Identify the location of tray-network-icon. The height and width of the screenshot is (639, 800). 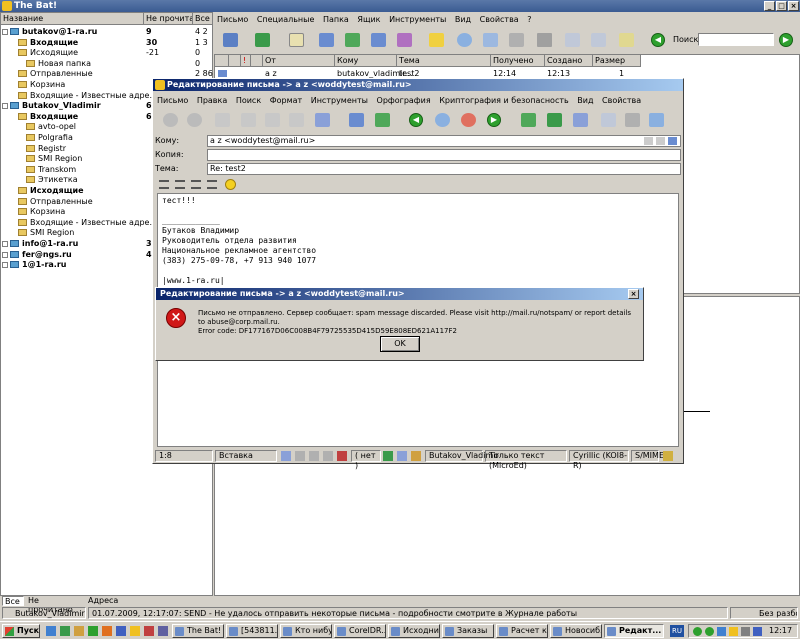
(721, 631).